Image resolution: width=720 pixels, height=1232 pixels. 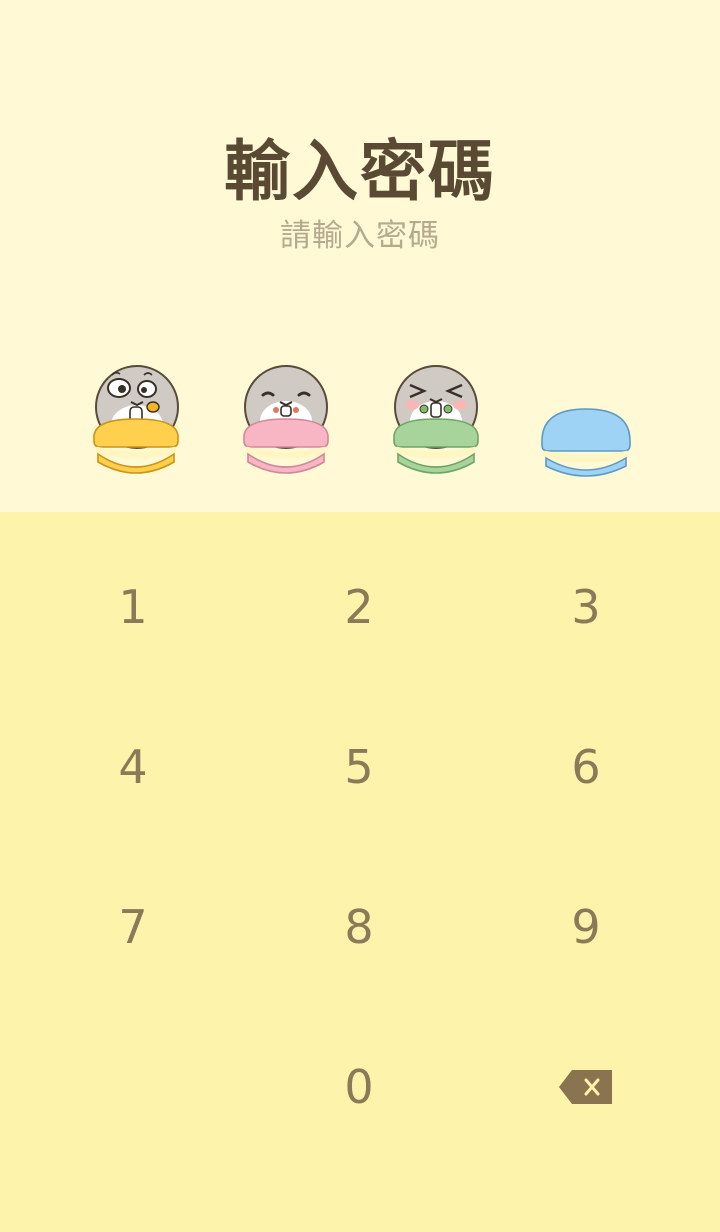 I want to click on key-2: 2, so click(x=359, y=607).